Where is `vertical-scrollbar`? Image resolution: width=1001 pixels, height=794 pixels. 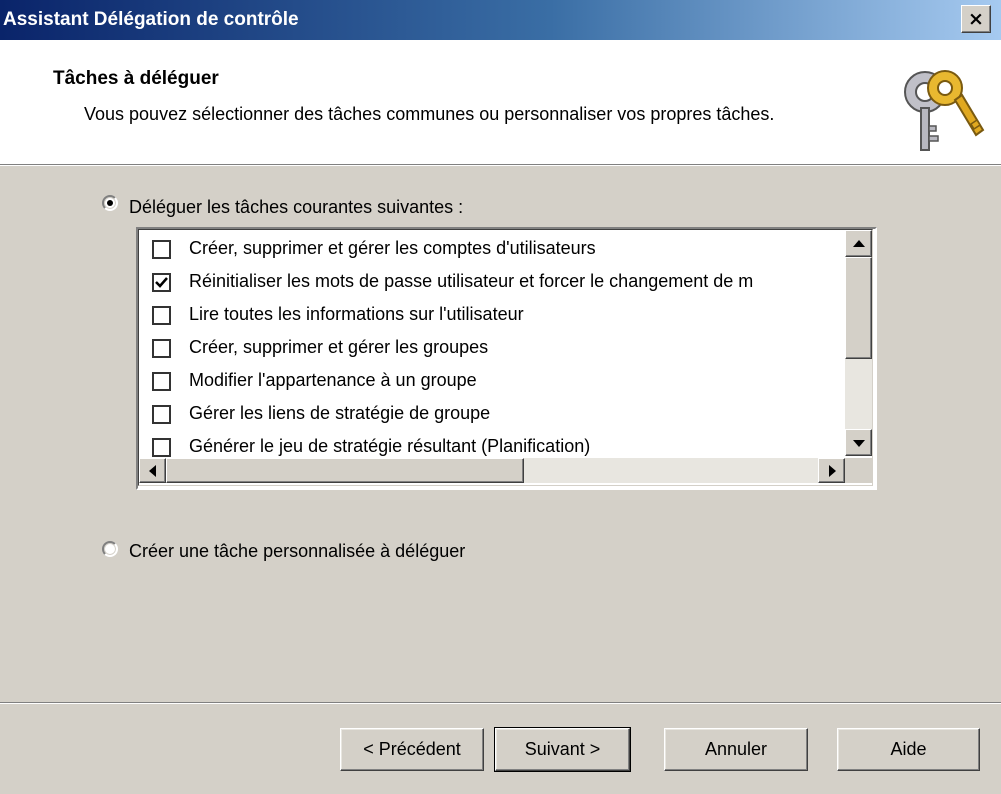 vertical-scrollbar is located at coordinates (858, 343).